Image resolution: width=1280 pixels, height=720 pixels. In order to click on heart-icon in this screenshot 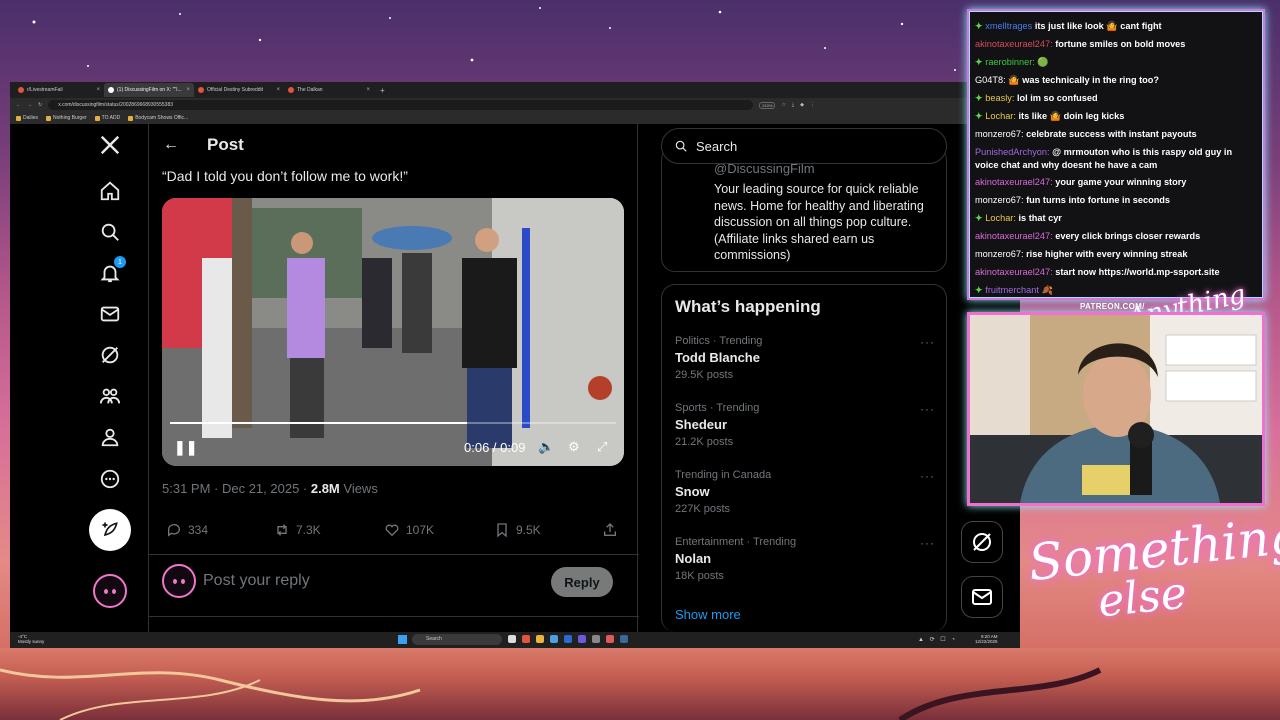, I will do `click(392, 530)`.